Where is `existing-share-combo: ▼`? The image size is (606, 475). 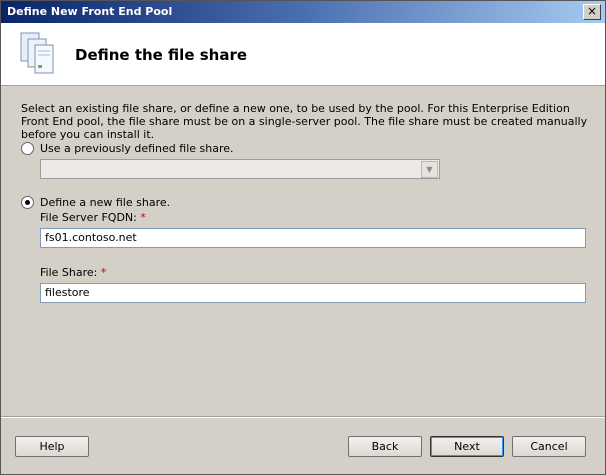
existing-share-combo: ▼ is located at coordinates (240, 169).